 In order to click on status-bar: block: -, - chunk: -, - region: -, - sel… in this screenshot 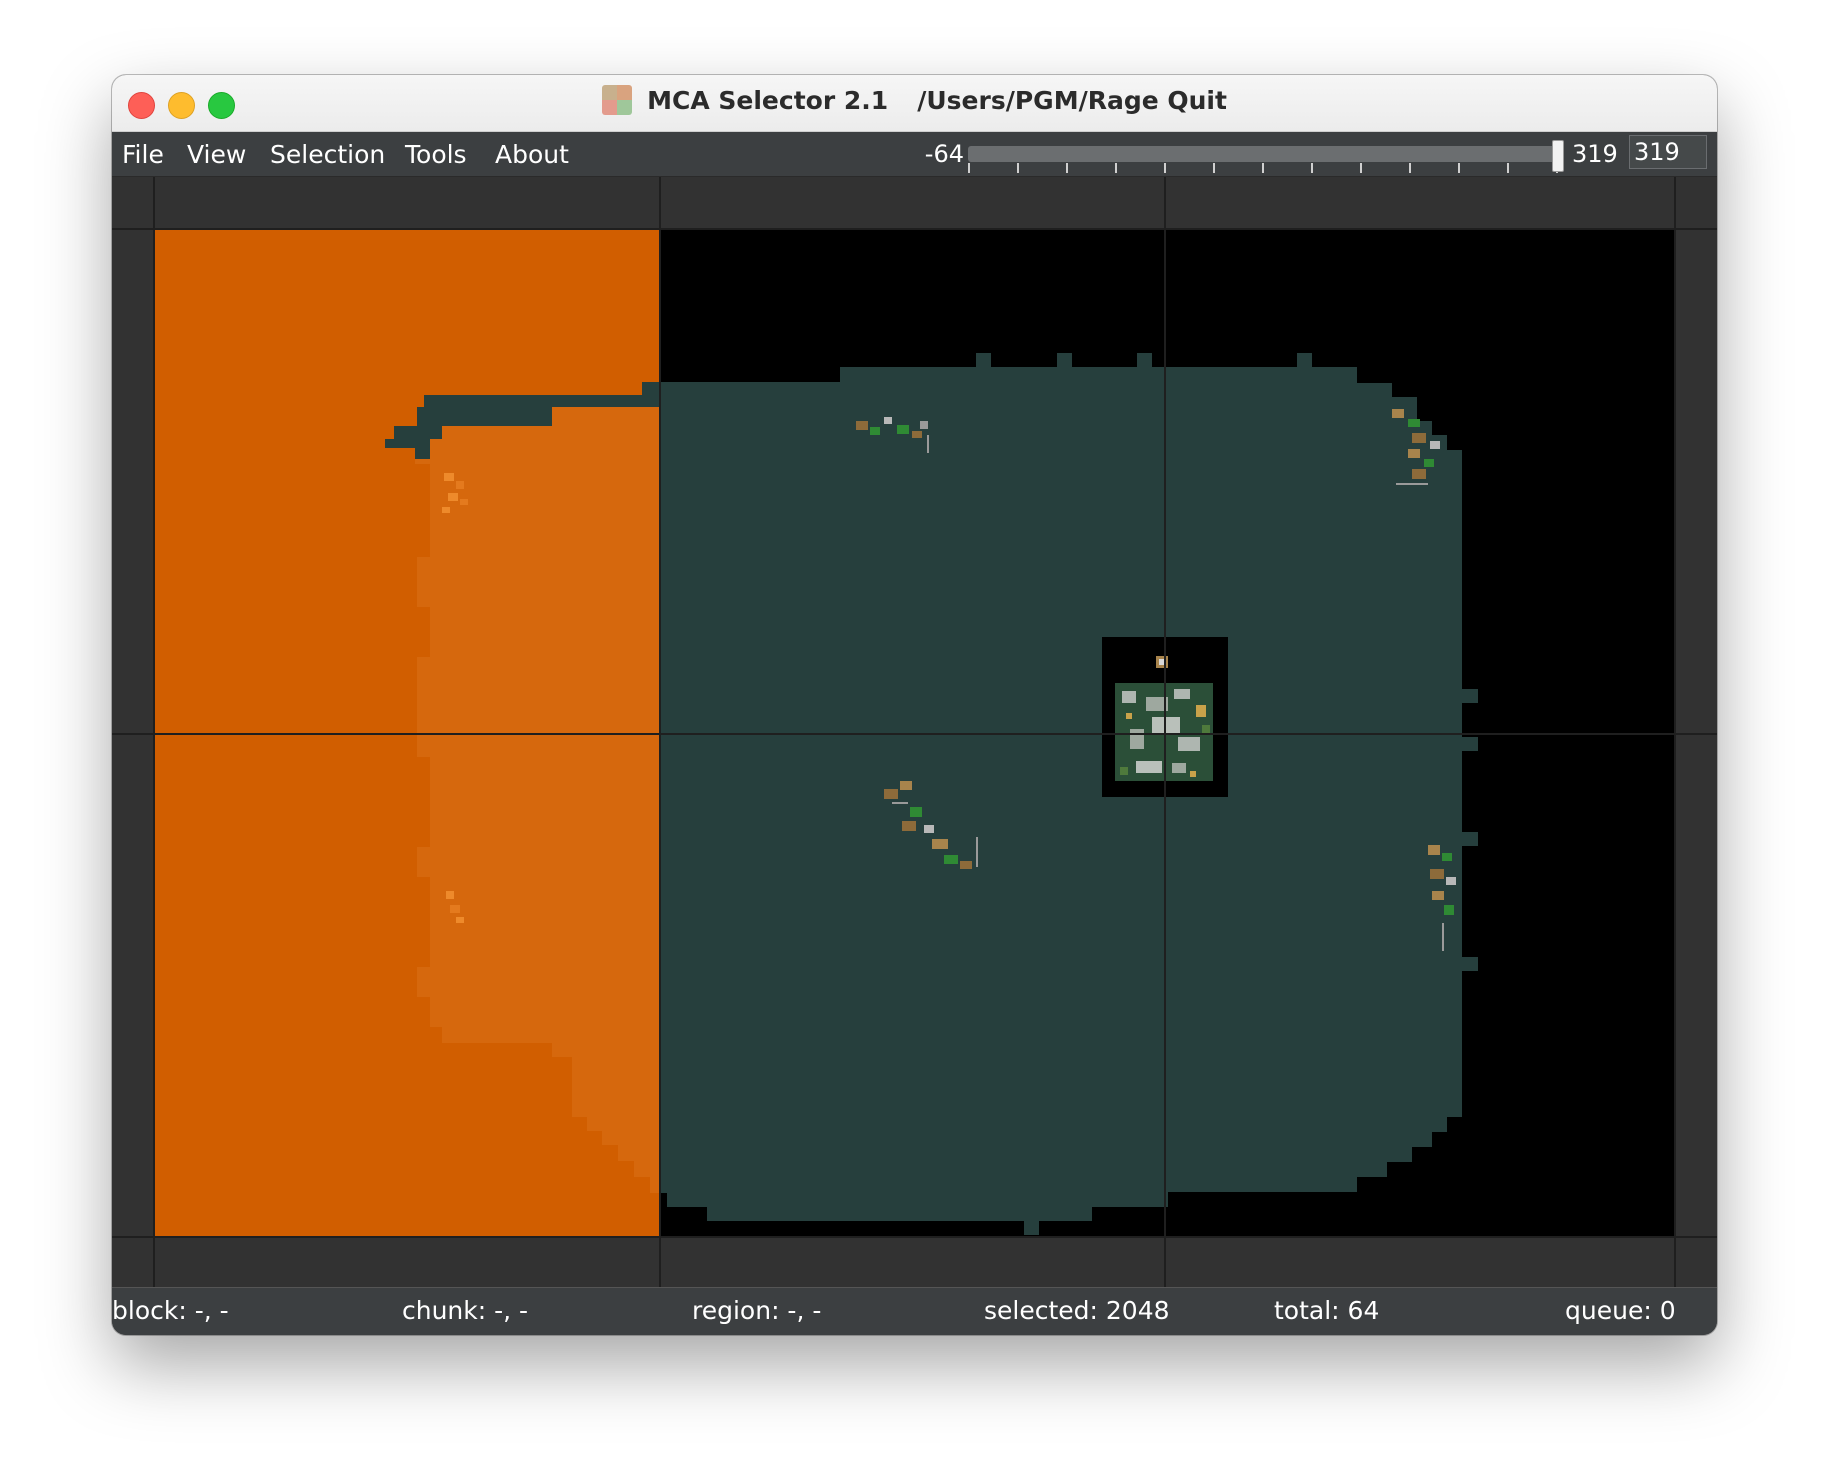, I will do `click(914, 1311)`.